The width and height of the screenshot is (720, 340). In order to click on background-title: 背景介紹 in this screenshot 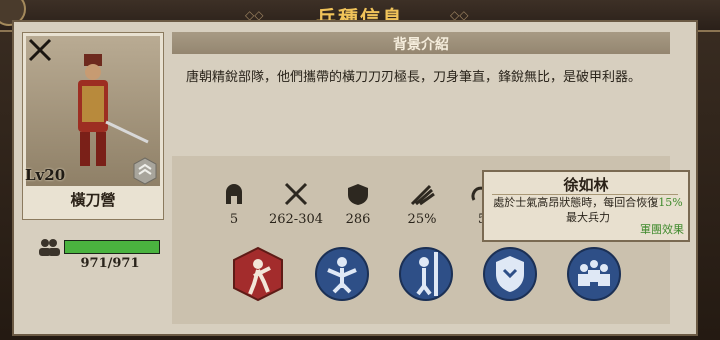, I will do `click(421, 45)`.